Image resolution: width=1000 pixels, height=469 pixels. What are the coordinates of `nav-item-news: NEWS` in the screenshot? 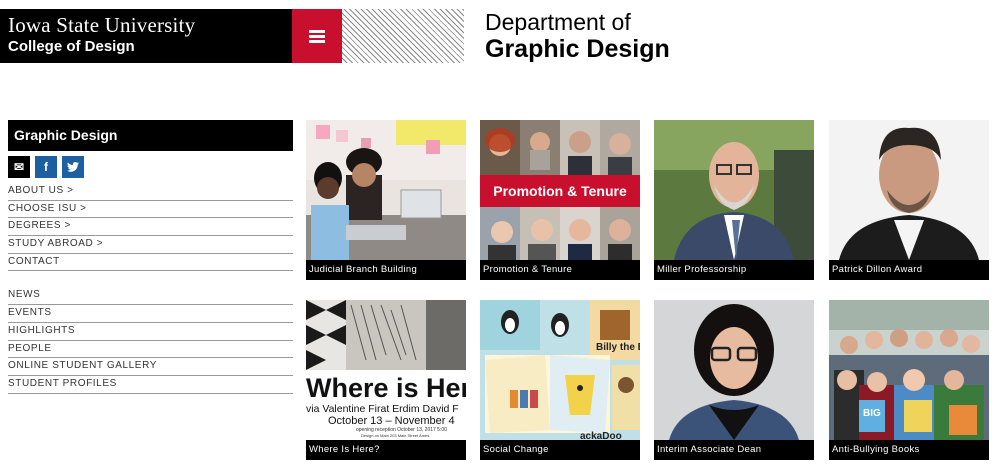 It's located at (150, 296).